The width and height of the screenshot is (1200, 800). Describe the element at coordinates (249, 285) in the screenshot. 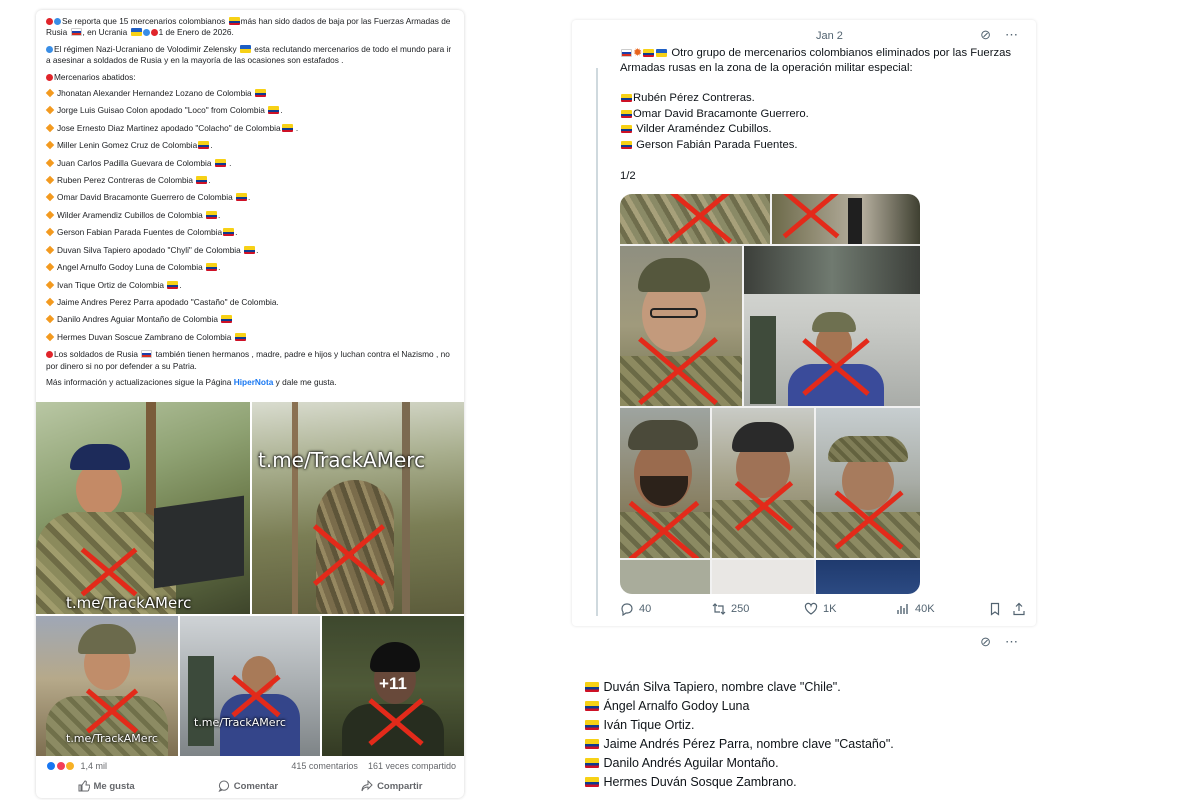

I see `list-item: Ivan Tique Ortiz de Colombia .` at that location.